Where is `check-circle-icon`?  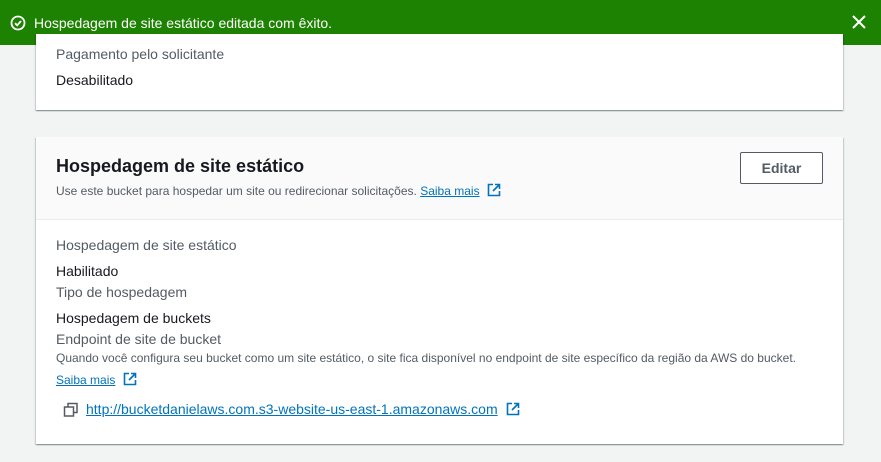
check-circle-icon is located at coordinates (18, 23).